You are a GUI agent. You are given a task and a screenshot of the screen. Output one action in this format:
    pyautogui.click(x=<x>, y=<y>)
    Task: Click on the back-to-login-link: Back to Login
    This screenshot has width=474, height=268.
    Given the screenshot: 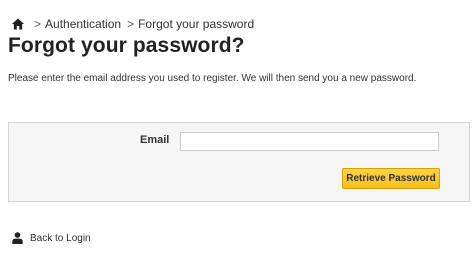 What is the action you would take?
    pyautogui.click(x=51, y=238)
    